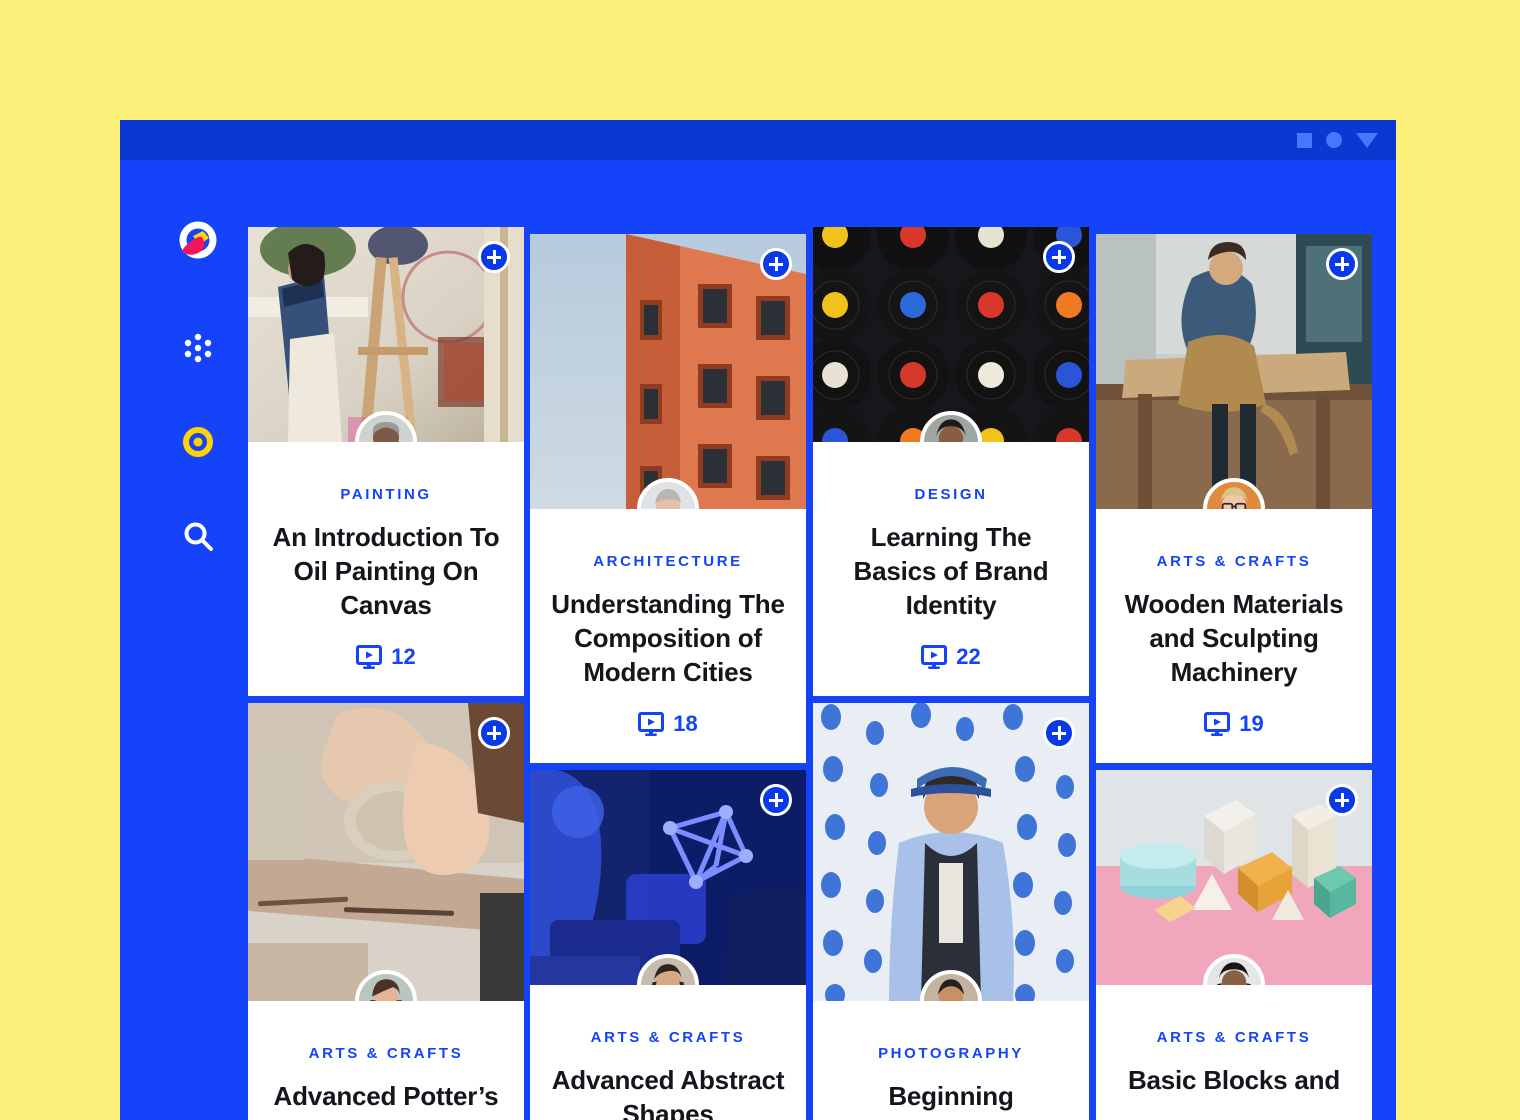  What do you see at coordinates (968, 656) in the screenshot?
I see `lesson-count-value: 22` at bounding box center [968, 656].